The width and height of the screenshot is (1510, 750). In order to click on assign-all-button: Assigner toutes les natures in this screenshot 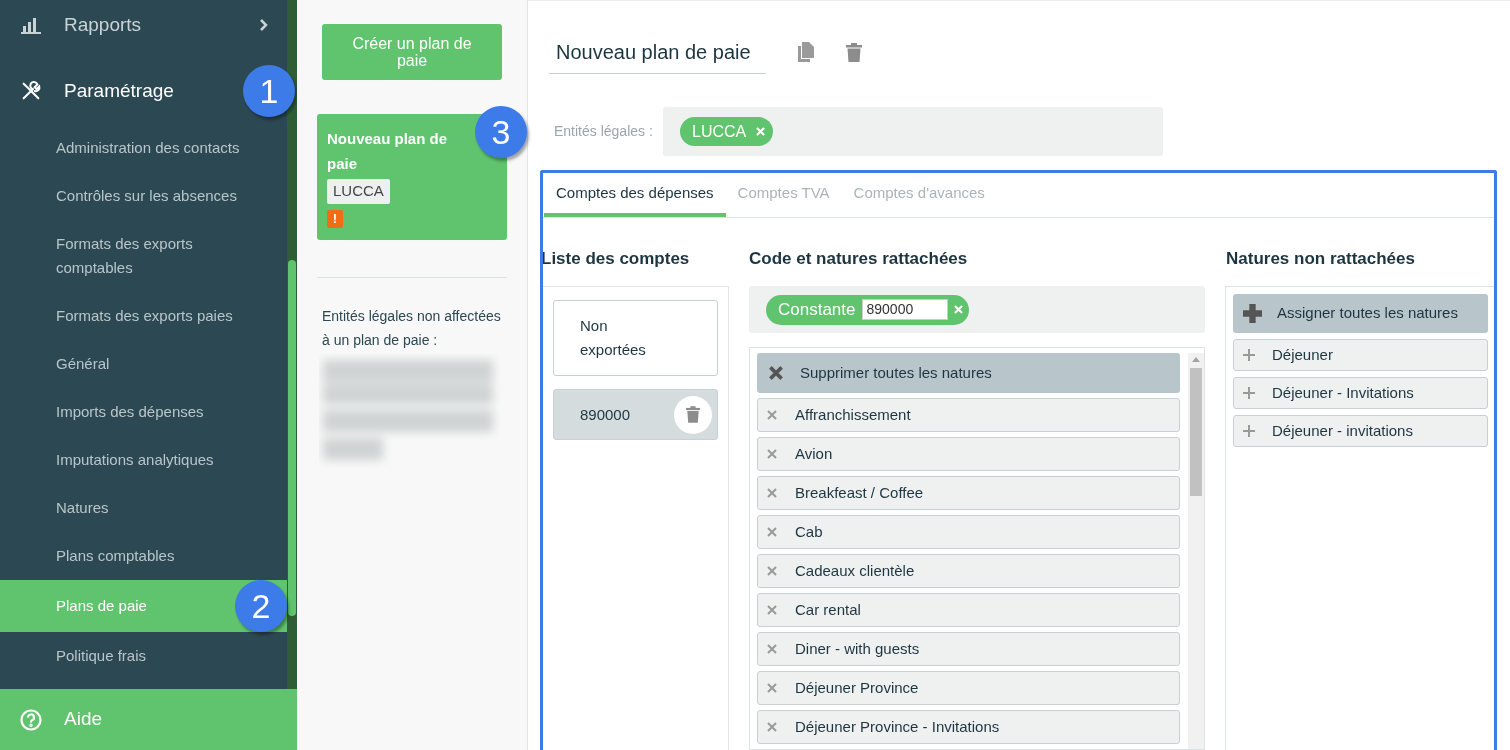, I will do `click(1360, 313)`.